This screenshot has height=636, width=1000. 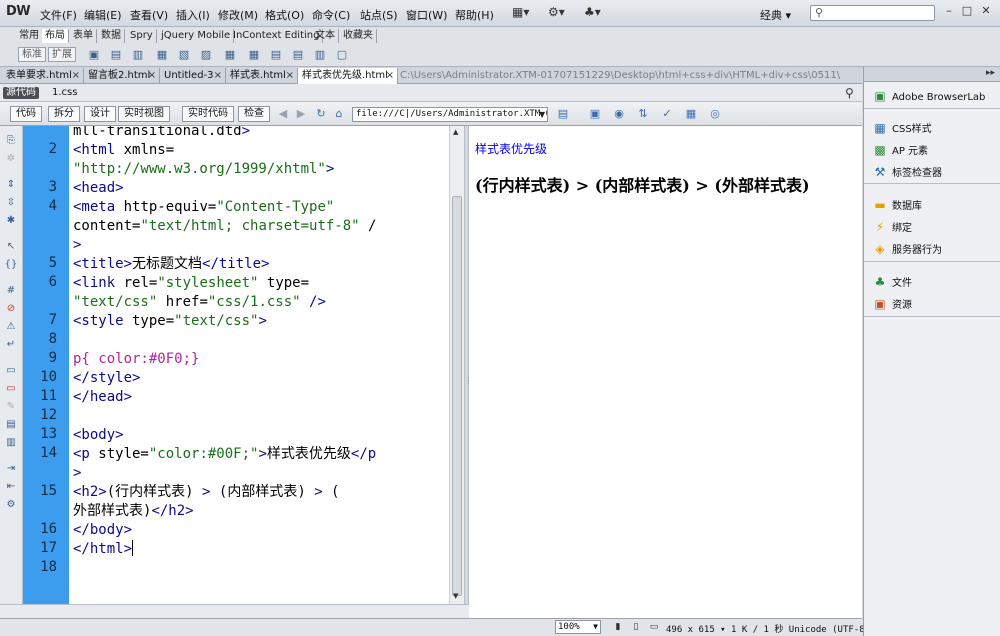 I want to click on table-grid-icon: ▦, so click(x=254, y=54).